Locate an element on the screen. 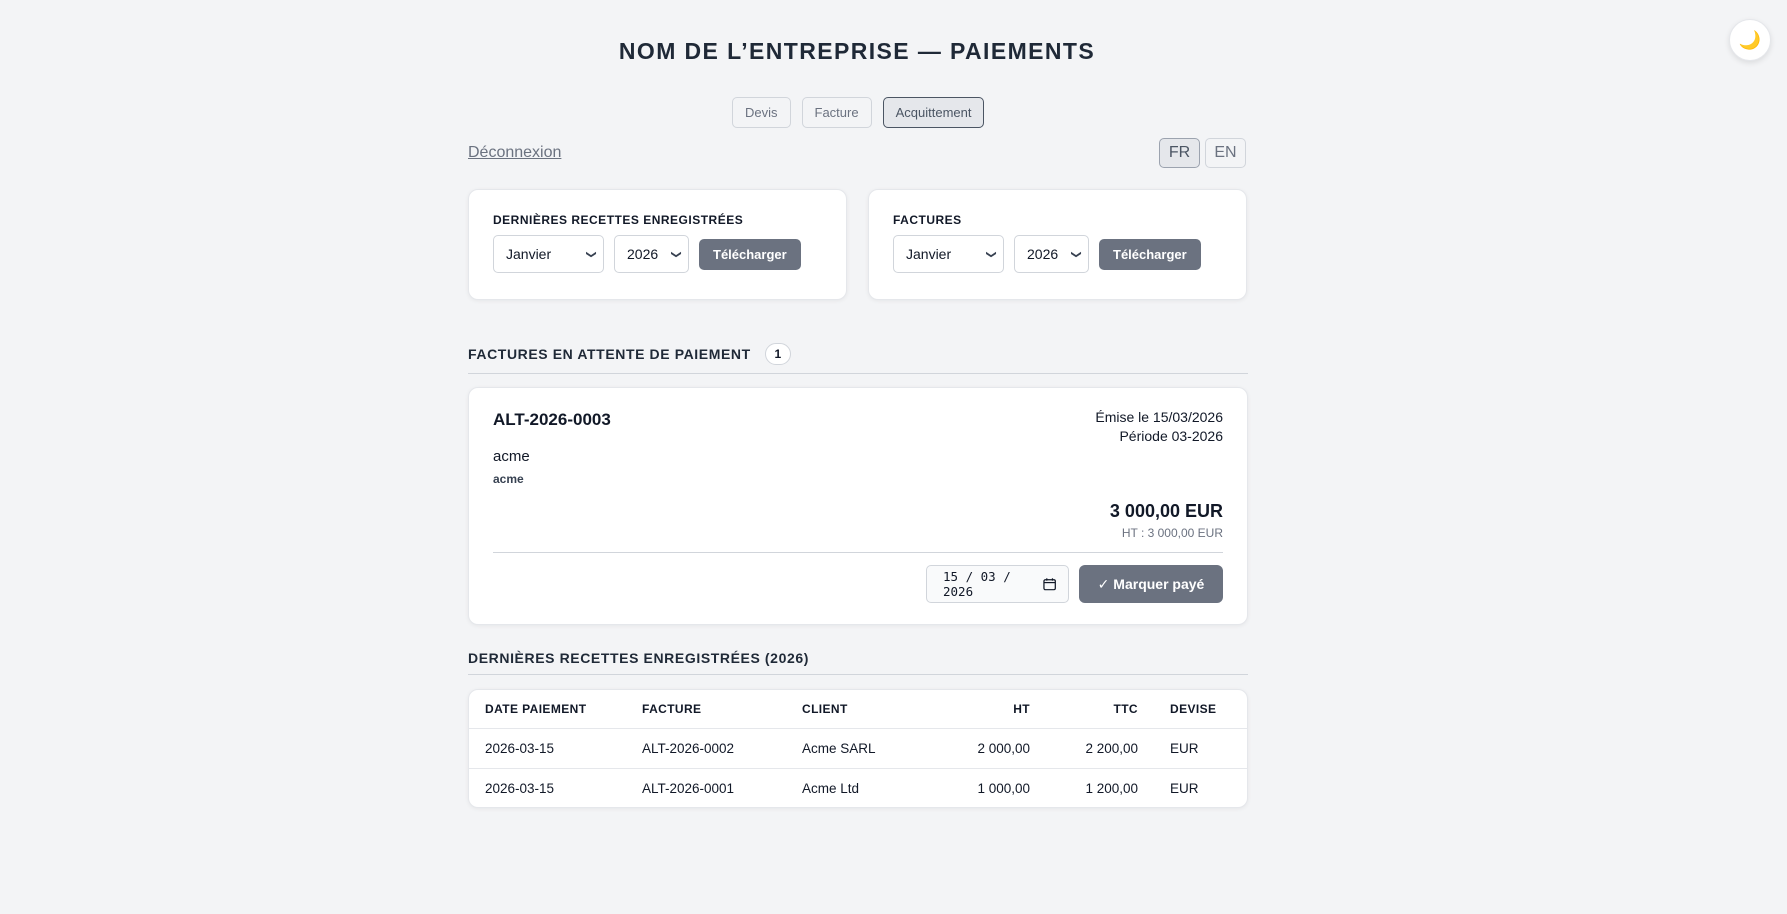 Image resolution: width=1787 pixels, height=914 pixels. column-header-date: DATE PAIEMENT is located at coordinates (555, 709).